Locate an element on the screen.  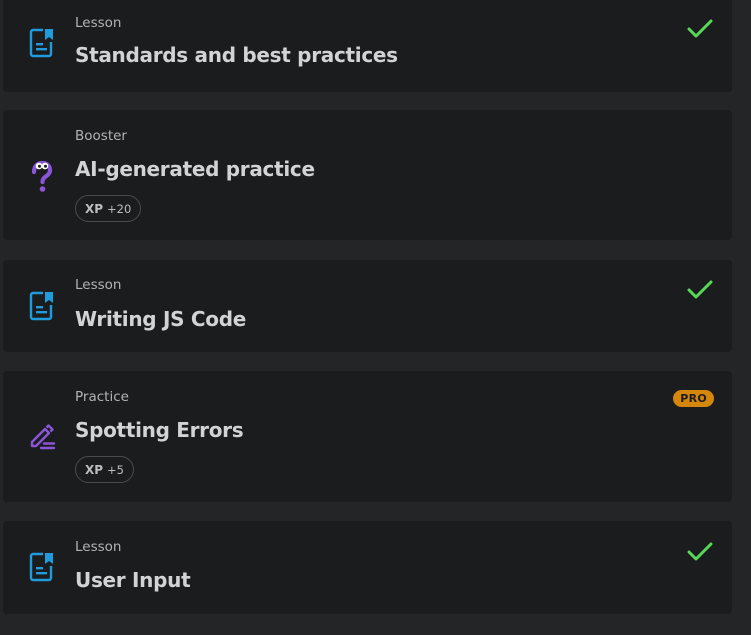
item-title: Writing JS Code is located at coordinates (160, 319).